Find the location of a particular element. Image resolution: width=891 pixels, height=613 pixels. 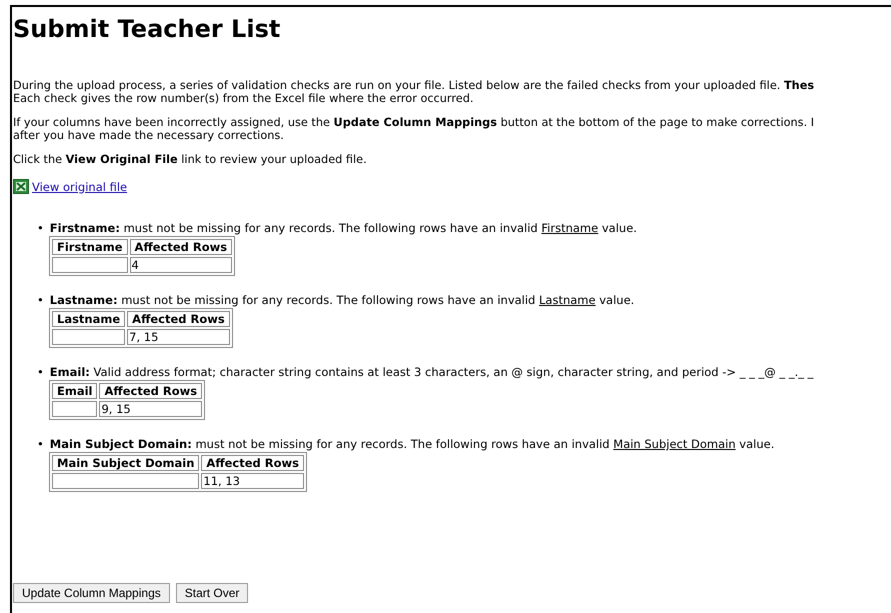

check-description: Main Subject Domain: must not be missing for any records. The following rows have an invalid Main Subject Domain value. is located at coordinates (412, 444).